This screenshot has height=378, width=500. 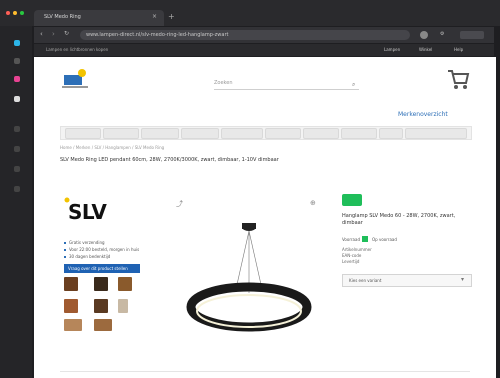 What do you see at coordinates (458, 49) in the screenshot?
I see `bookmark-label-3: Help` at bounding box center [458, 49].